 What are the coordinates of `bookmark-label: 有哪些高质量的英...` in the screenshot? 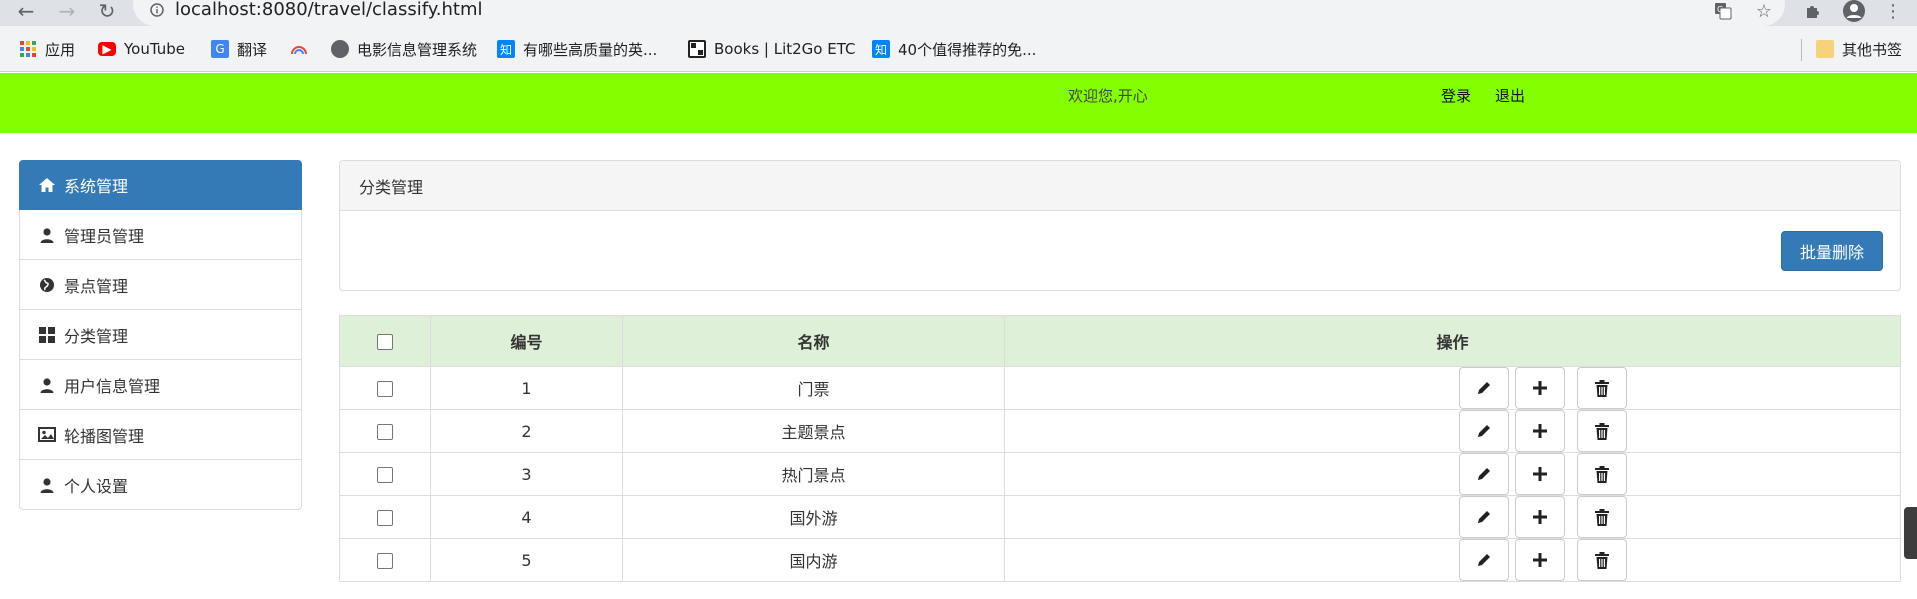 It's located at (590, 49).